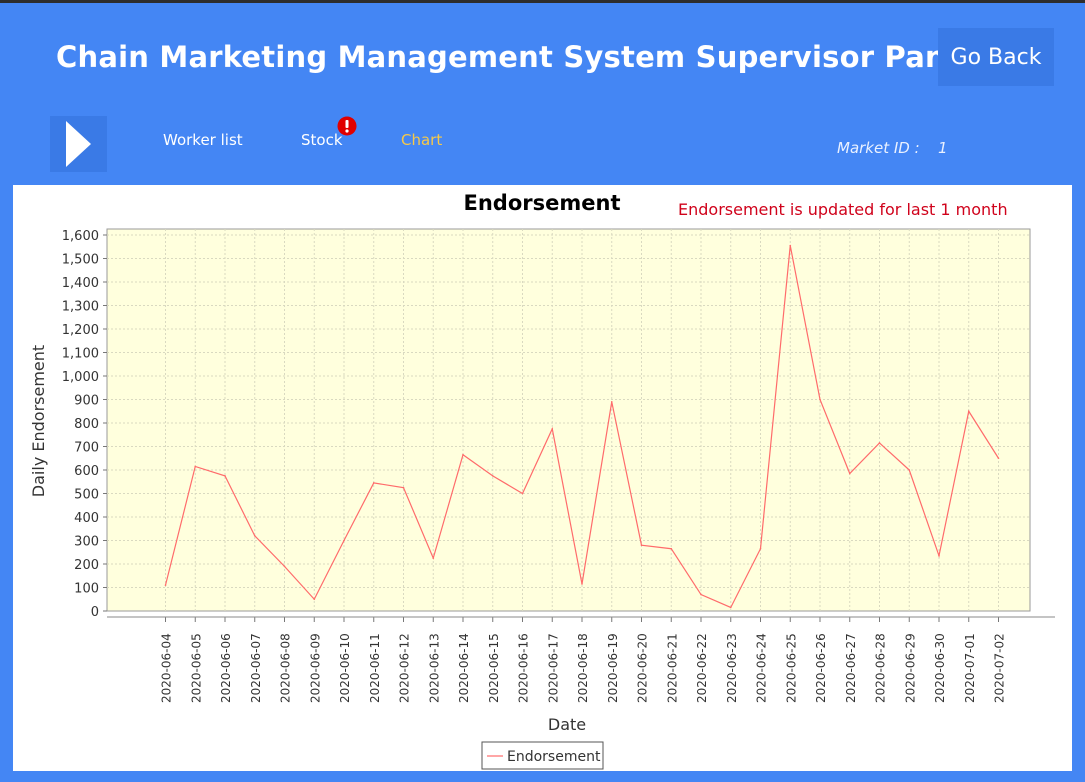 Image resolution: width=1085 pixels, height=782 pixels. I want to click on x-tick-label: 2020-06-19, so click(613, 668).